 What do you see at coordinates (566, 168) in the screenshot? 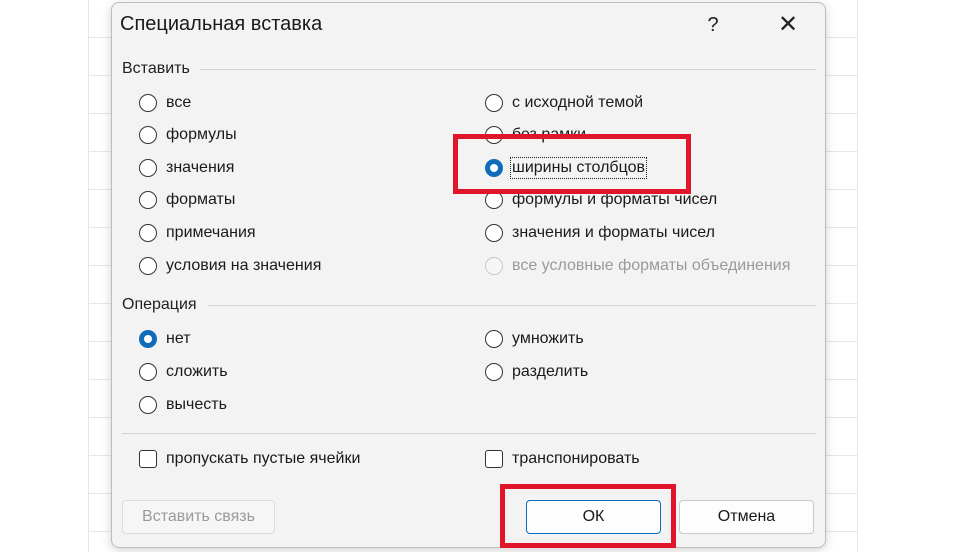
I see `paste-option-column-widths: ширины столбцов` at bounding box center [566, 168].